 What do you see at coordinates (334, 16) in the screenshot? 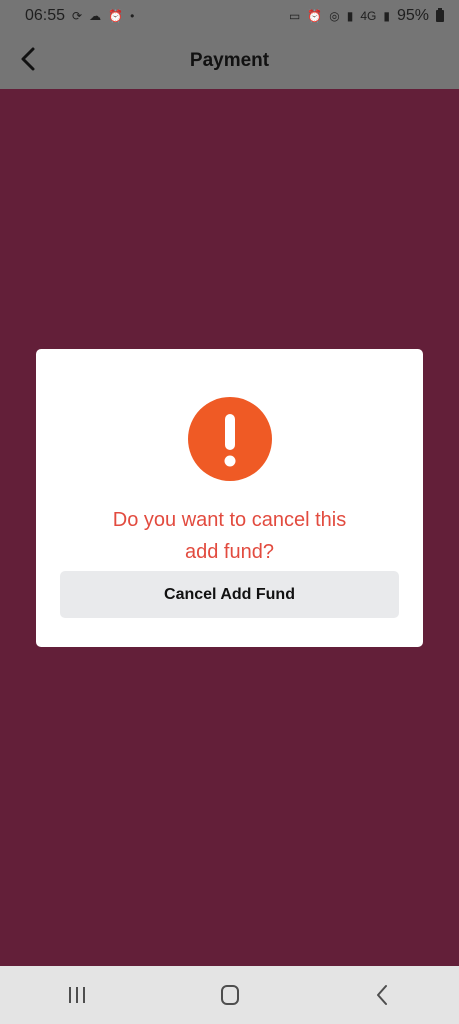
I see `hotspot-icon: ◎` at bounding box center [334, 16].